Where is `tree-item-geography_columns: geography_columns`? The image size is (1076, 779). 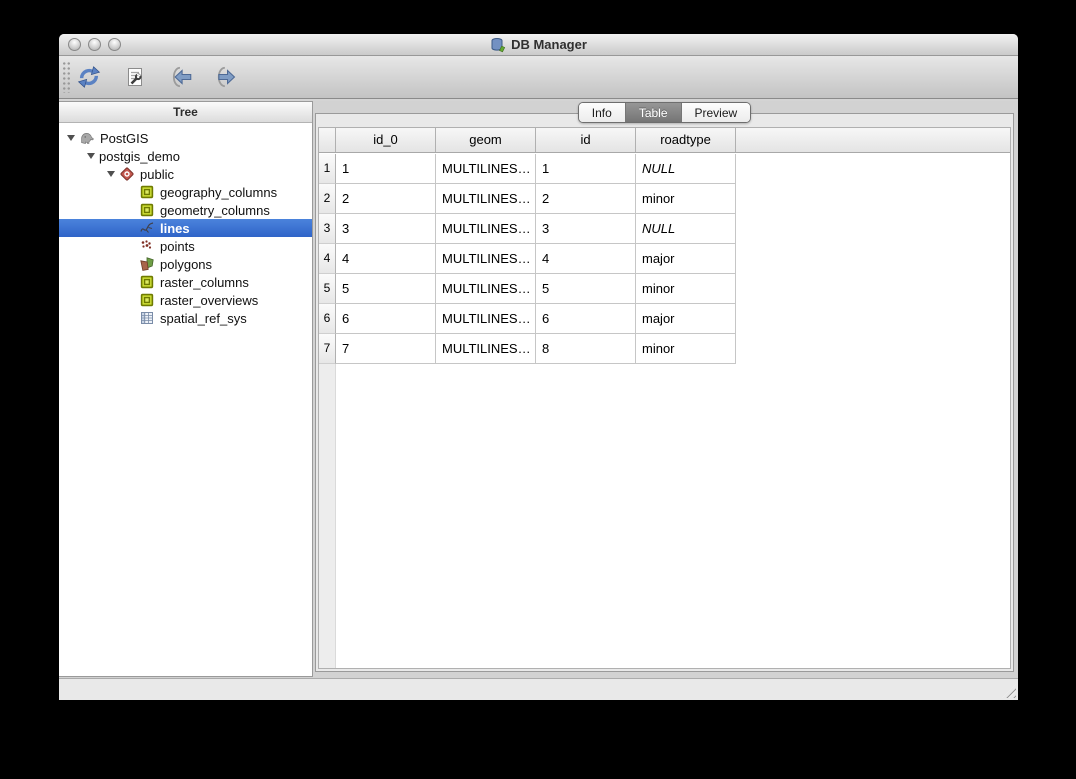 tree-item-geography_columns: geography_columns is located at coordinates (185, 192).